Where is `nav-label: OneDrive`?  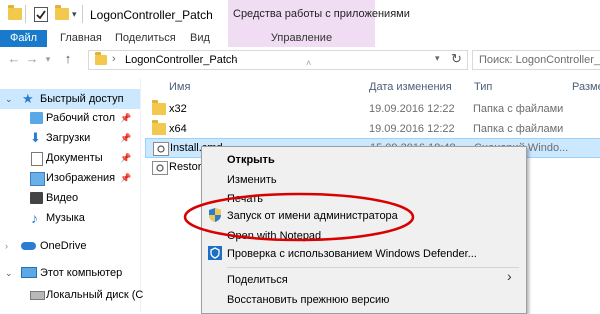 nav-label: OneDrive is located at coordinates (63, 246).